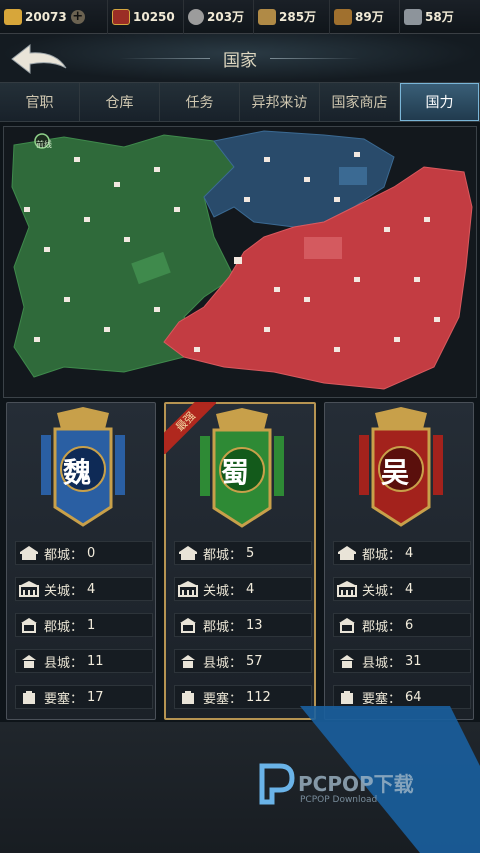  Describe the element at coordinates (402, 553) in the screenshot. I see `stat-row-capital: 都城： 4` at that location.